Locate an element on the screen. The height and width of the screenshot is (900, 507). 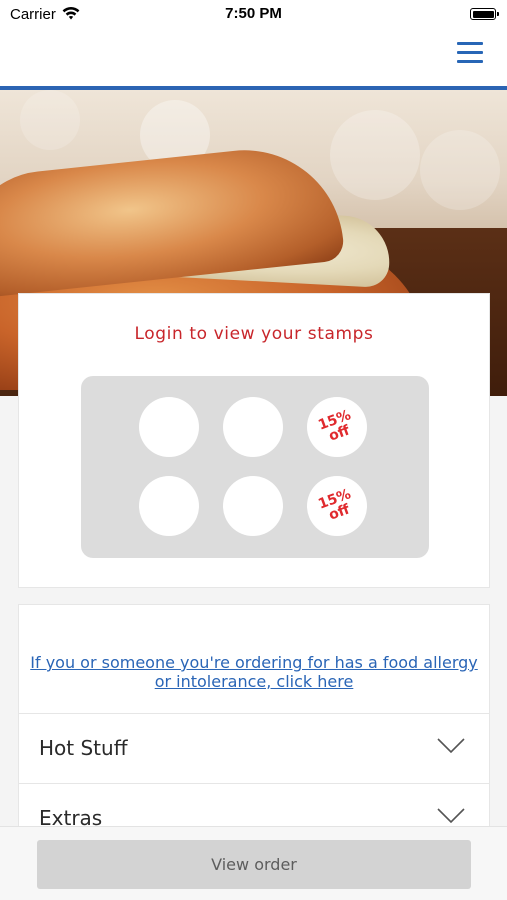
view-order-button: View order is located at coordinates (254, 864).